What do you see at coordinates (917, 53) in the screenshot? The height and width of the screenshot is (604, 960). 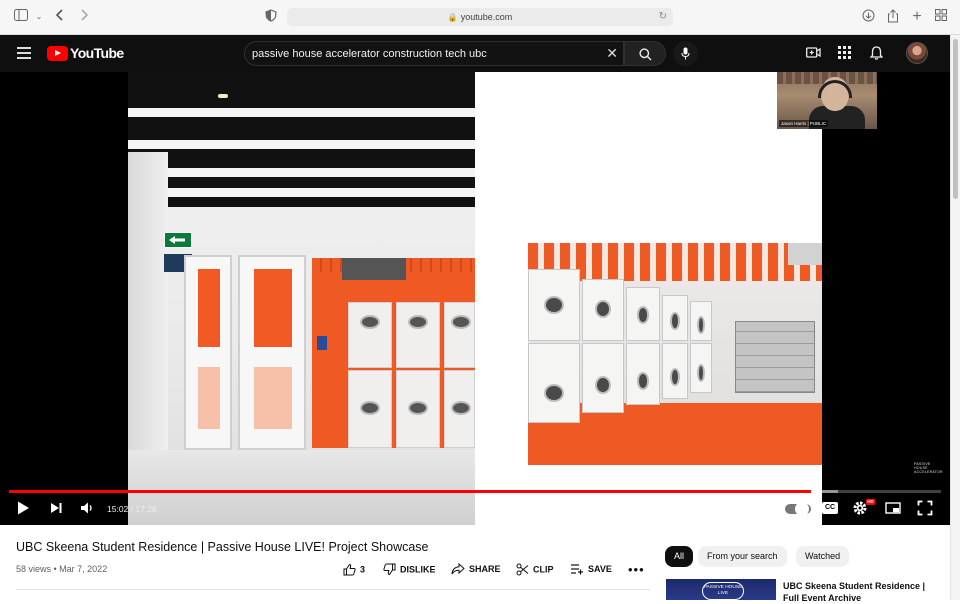 I see `user-avatar` at bounding box center [917, 53].